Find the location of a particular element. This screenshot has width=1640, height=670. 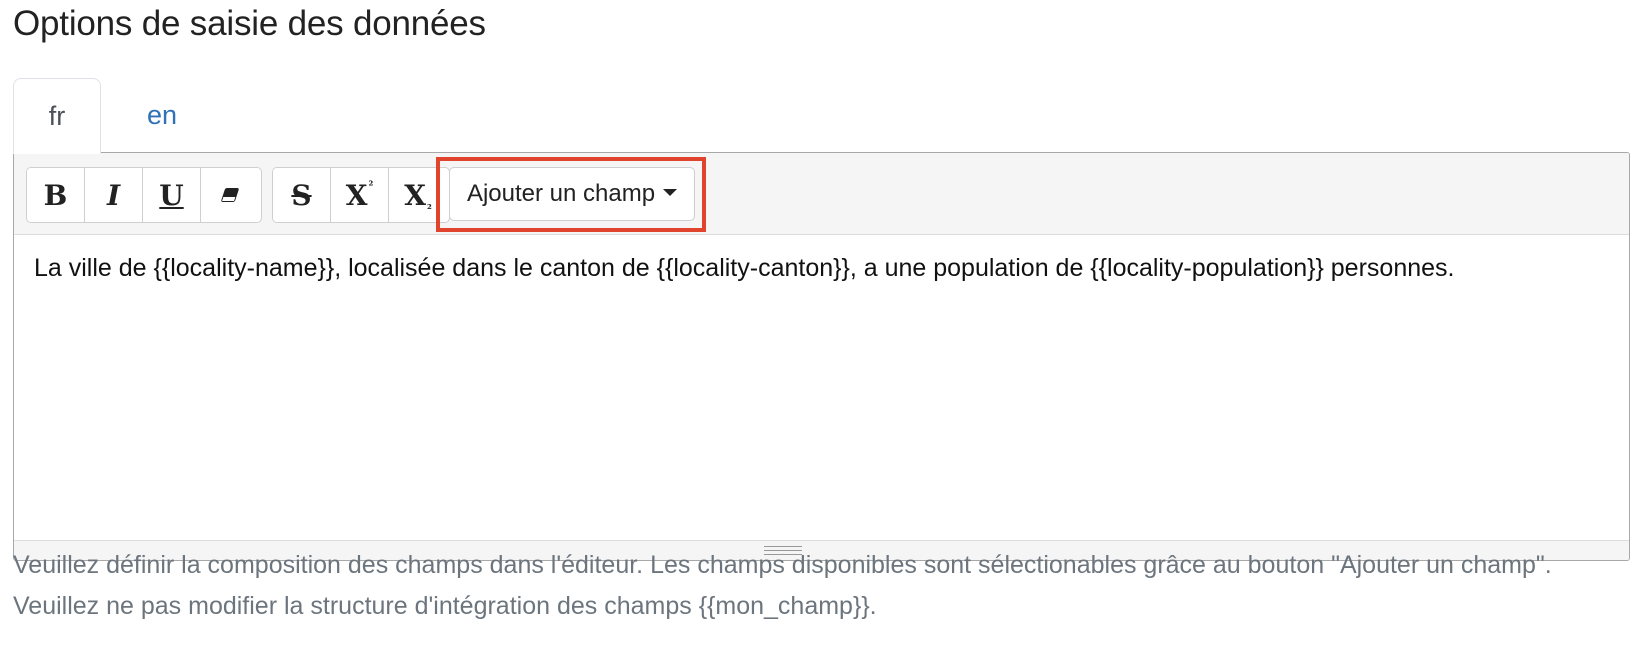

tab-fr: fr is located at coordinates (57, 116).